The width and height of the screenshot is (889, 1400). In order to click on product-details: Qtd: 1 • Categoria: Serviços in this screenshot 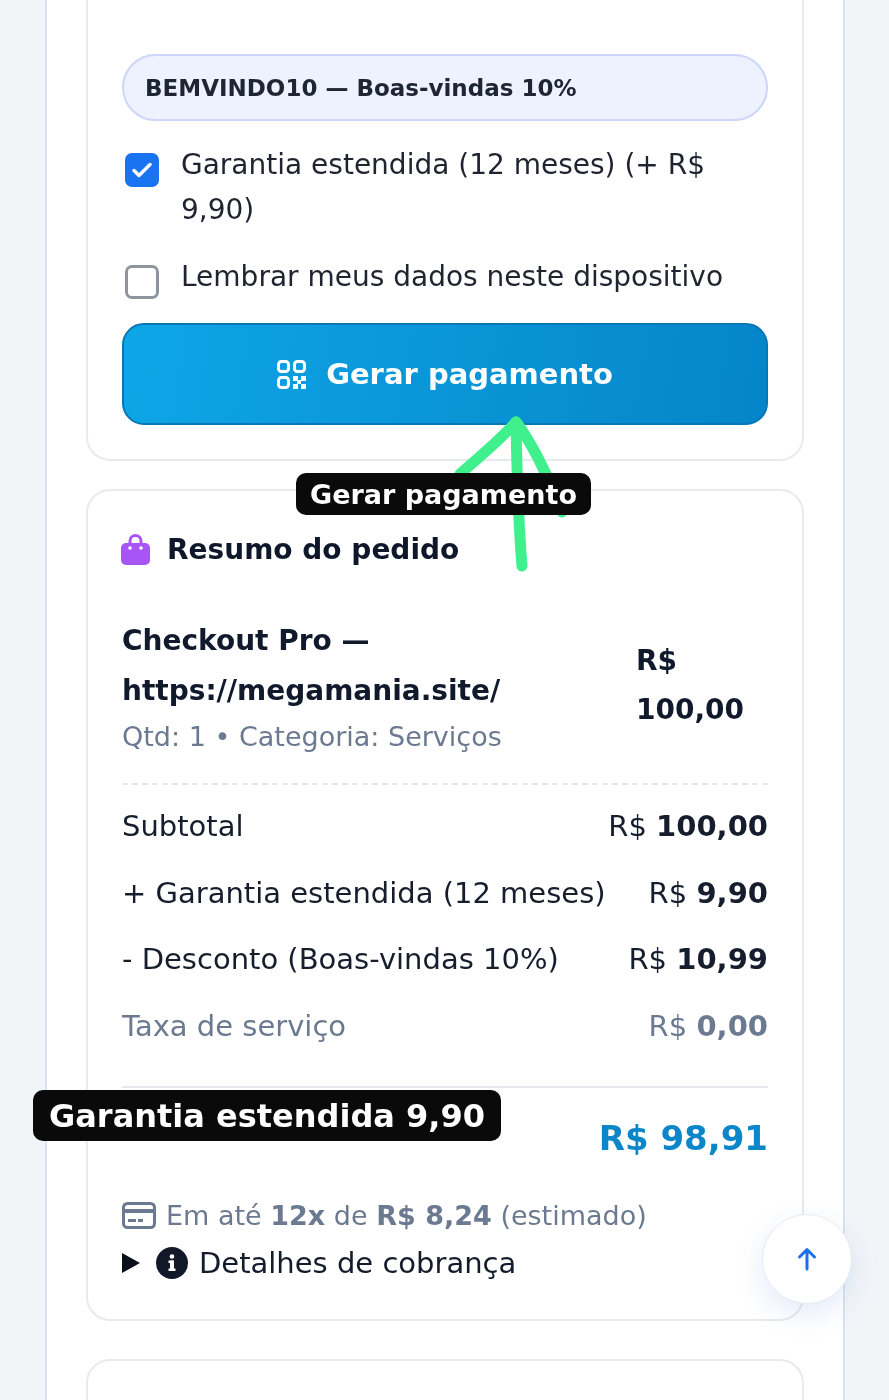, I will do `click(312, 737)`.